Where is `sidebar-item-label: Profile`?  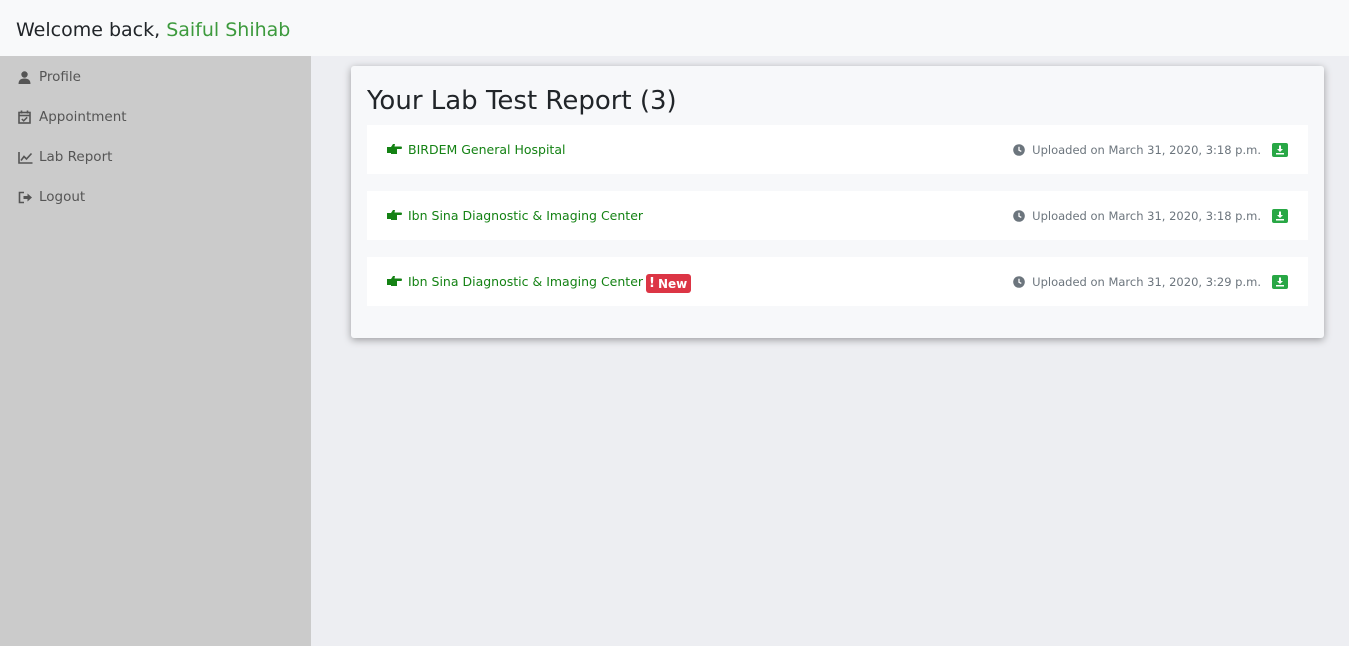 sidebar-item-label: Profile is located at coordinates (60, 77).